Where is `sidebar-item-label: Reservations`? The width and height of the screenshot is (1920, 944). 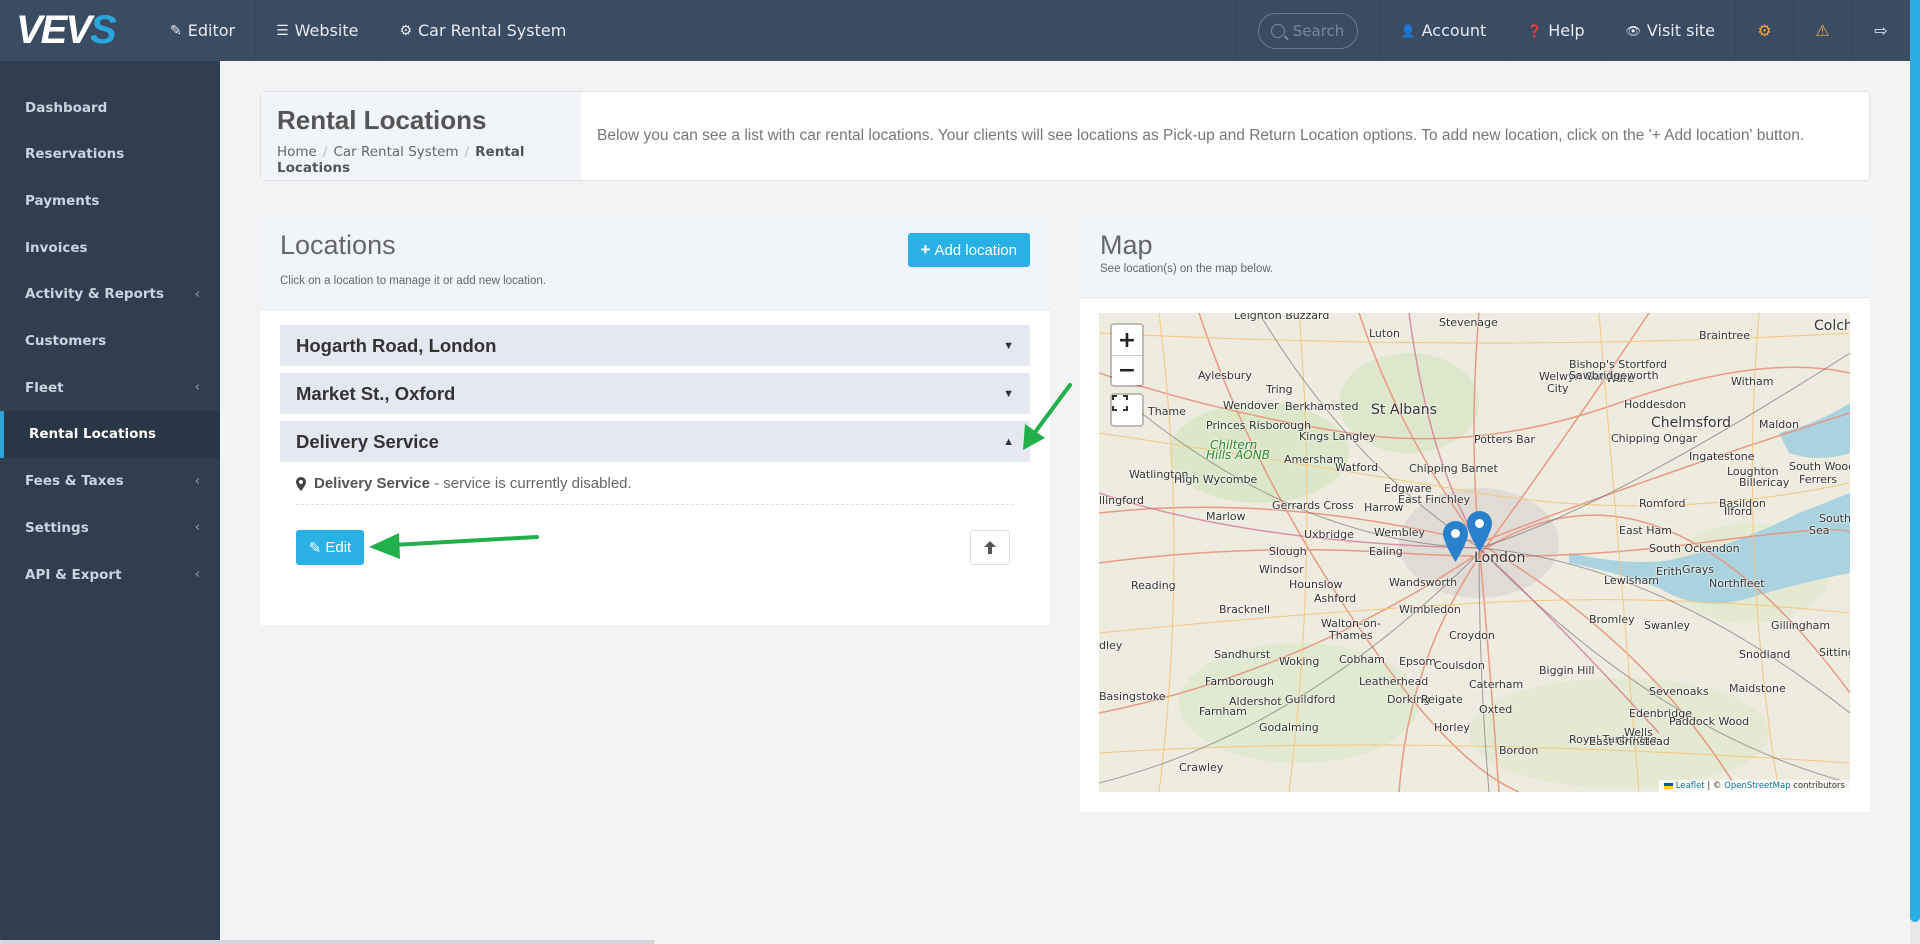
sidebar-item-label: Reservations is located at coordinates (75, 154).